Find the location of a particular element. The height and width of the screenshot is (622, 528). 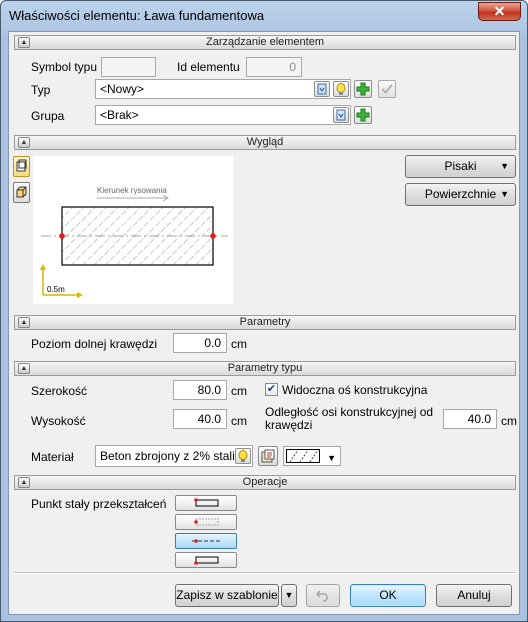

material-library-button is located at coordinates (268, 456).